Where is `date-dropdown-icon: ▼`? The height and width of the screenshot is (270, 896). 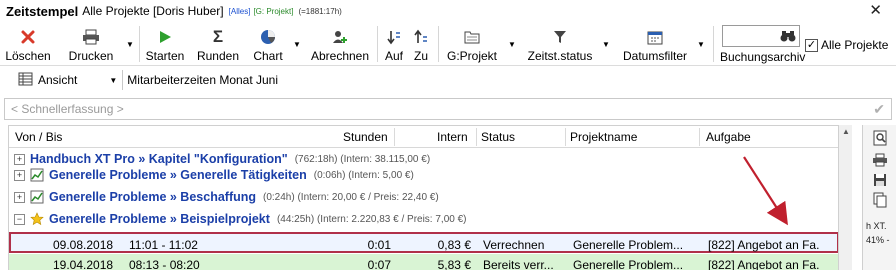
date-dropdown-icon: ▼ is located at coordinates (701, 44).